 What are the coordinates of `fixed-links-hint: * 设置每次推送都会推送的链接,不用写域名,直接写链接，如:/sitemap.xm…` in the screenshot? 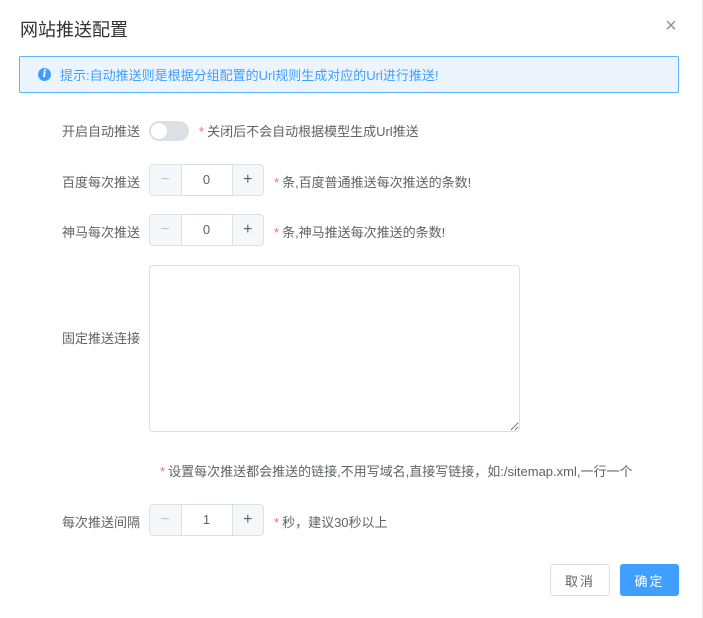 It's located at (396, 470).